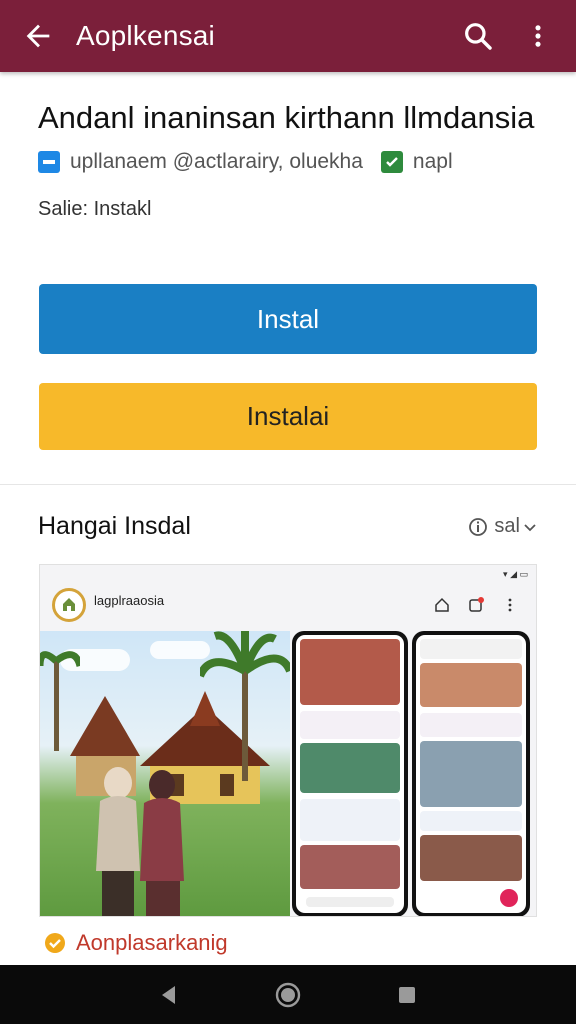 Image resolution: width=576 pixels, height=1024 pixels. Describe the element at coordinates (407, 995) in the screenshot. I see `nav-recents-icon` at that location.